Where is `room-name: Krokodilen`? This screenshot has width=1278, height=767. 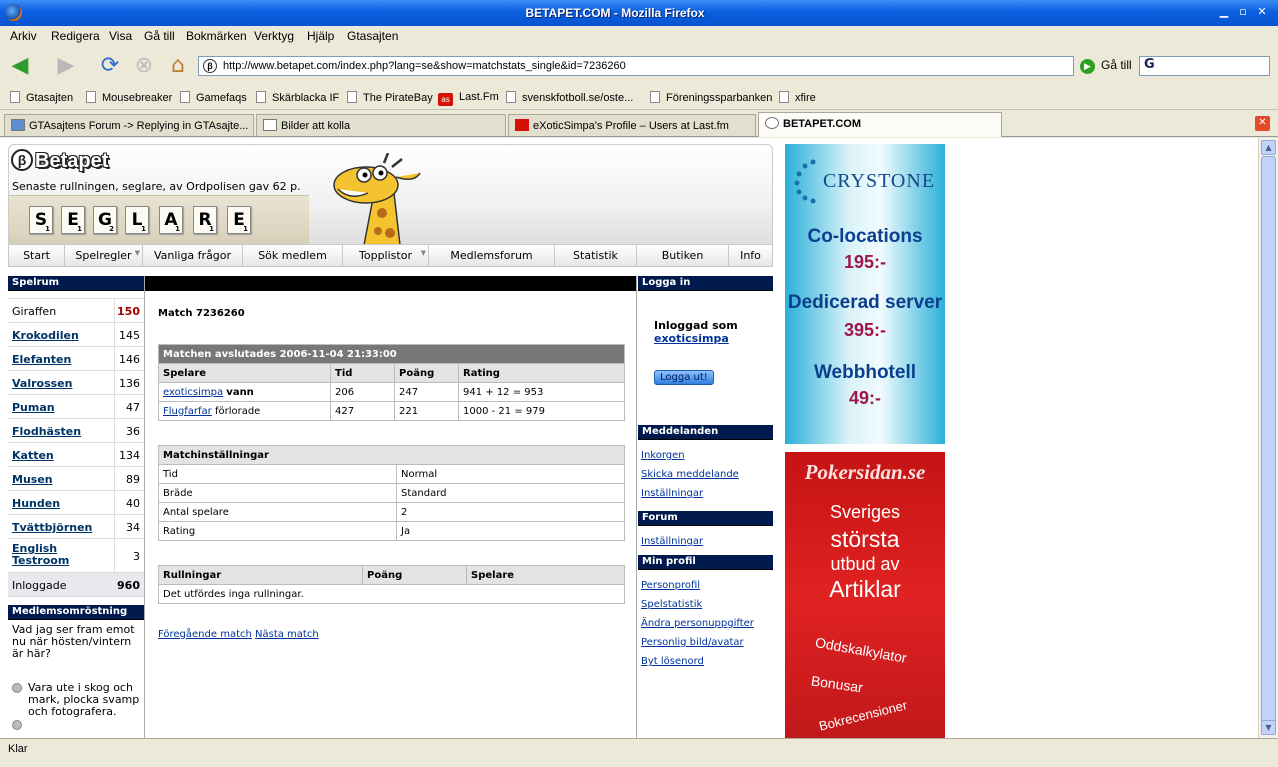 room-name: Krokodilen is located at coordinates (45, 335).